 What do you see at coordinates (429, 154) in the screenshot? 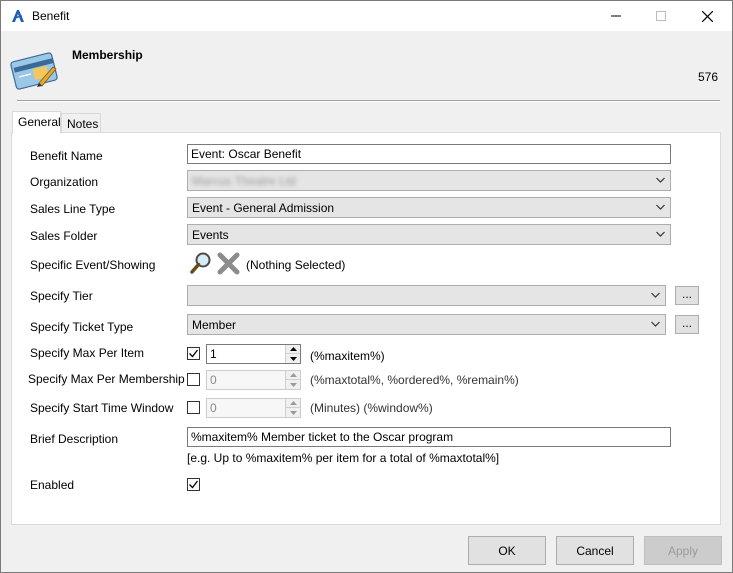
I see `benefit-name-input: Event: Oscar Benefit` at bounding box center [429, 154].